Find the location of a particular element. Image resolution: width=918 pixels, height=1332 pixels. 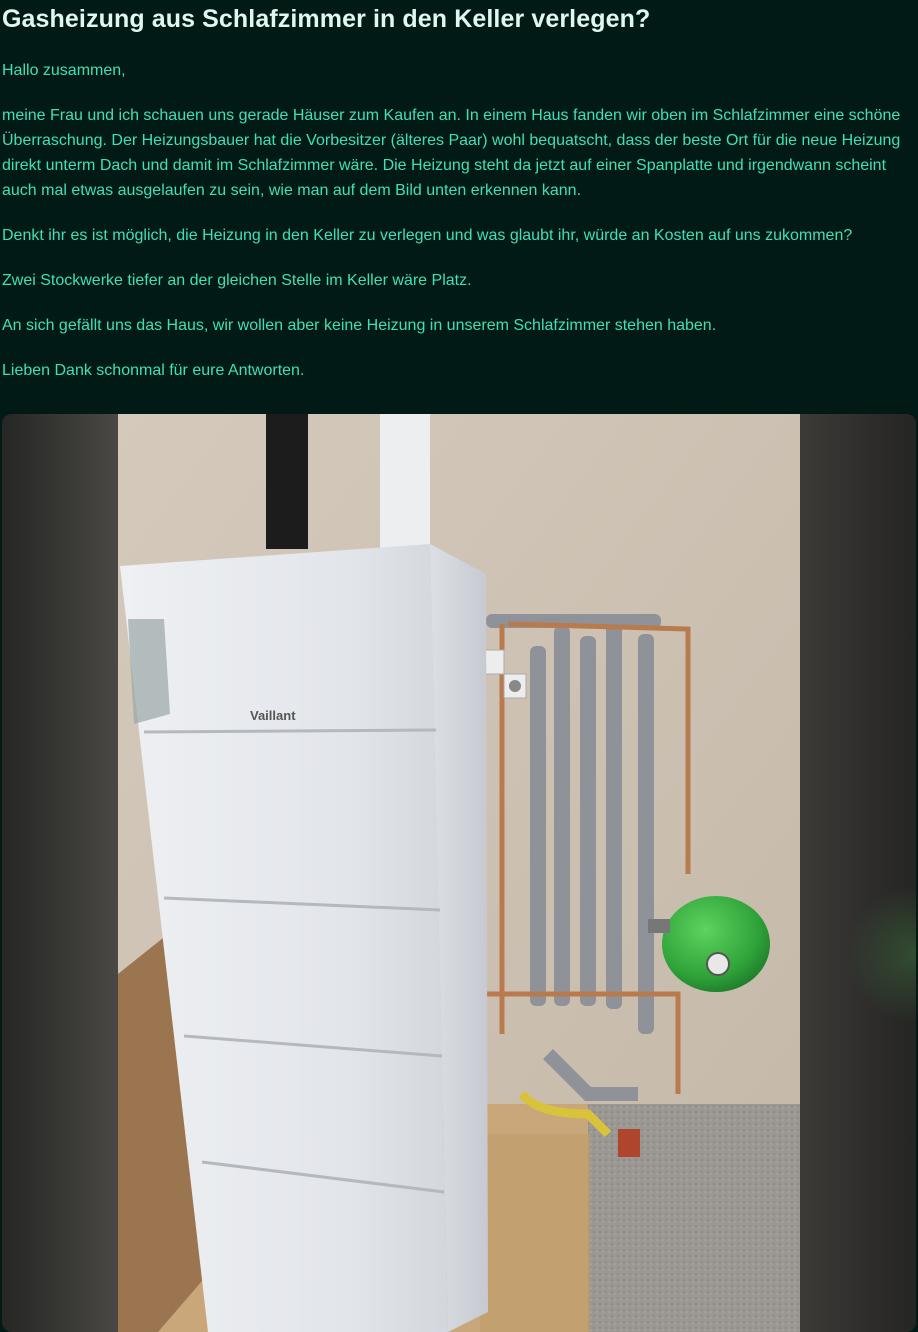

post-paragraph-thanks: Lieben Dank schonmal für eure Antworten. is located at coordinates (153, 370).